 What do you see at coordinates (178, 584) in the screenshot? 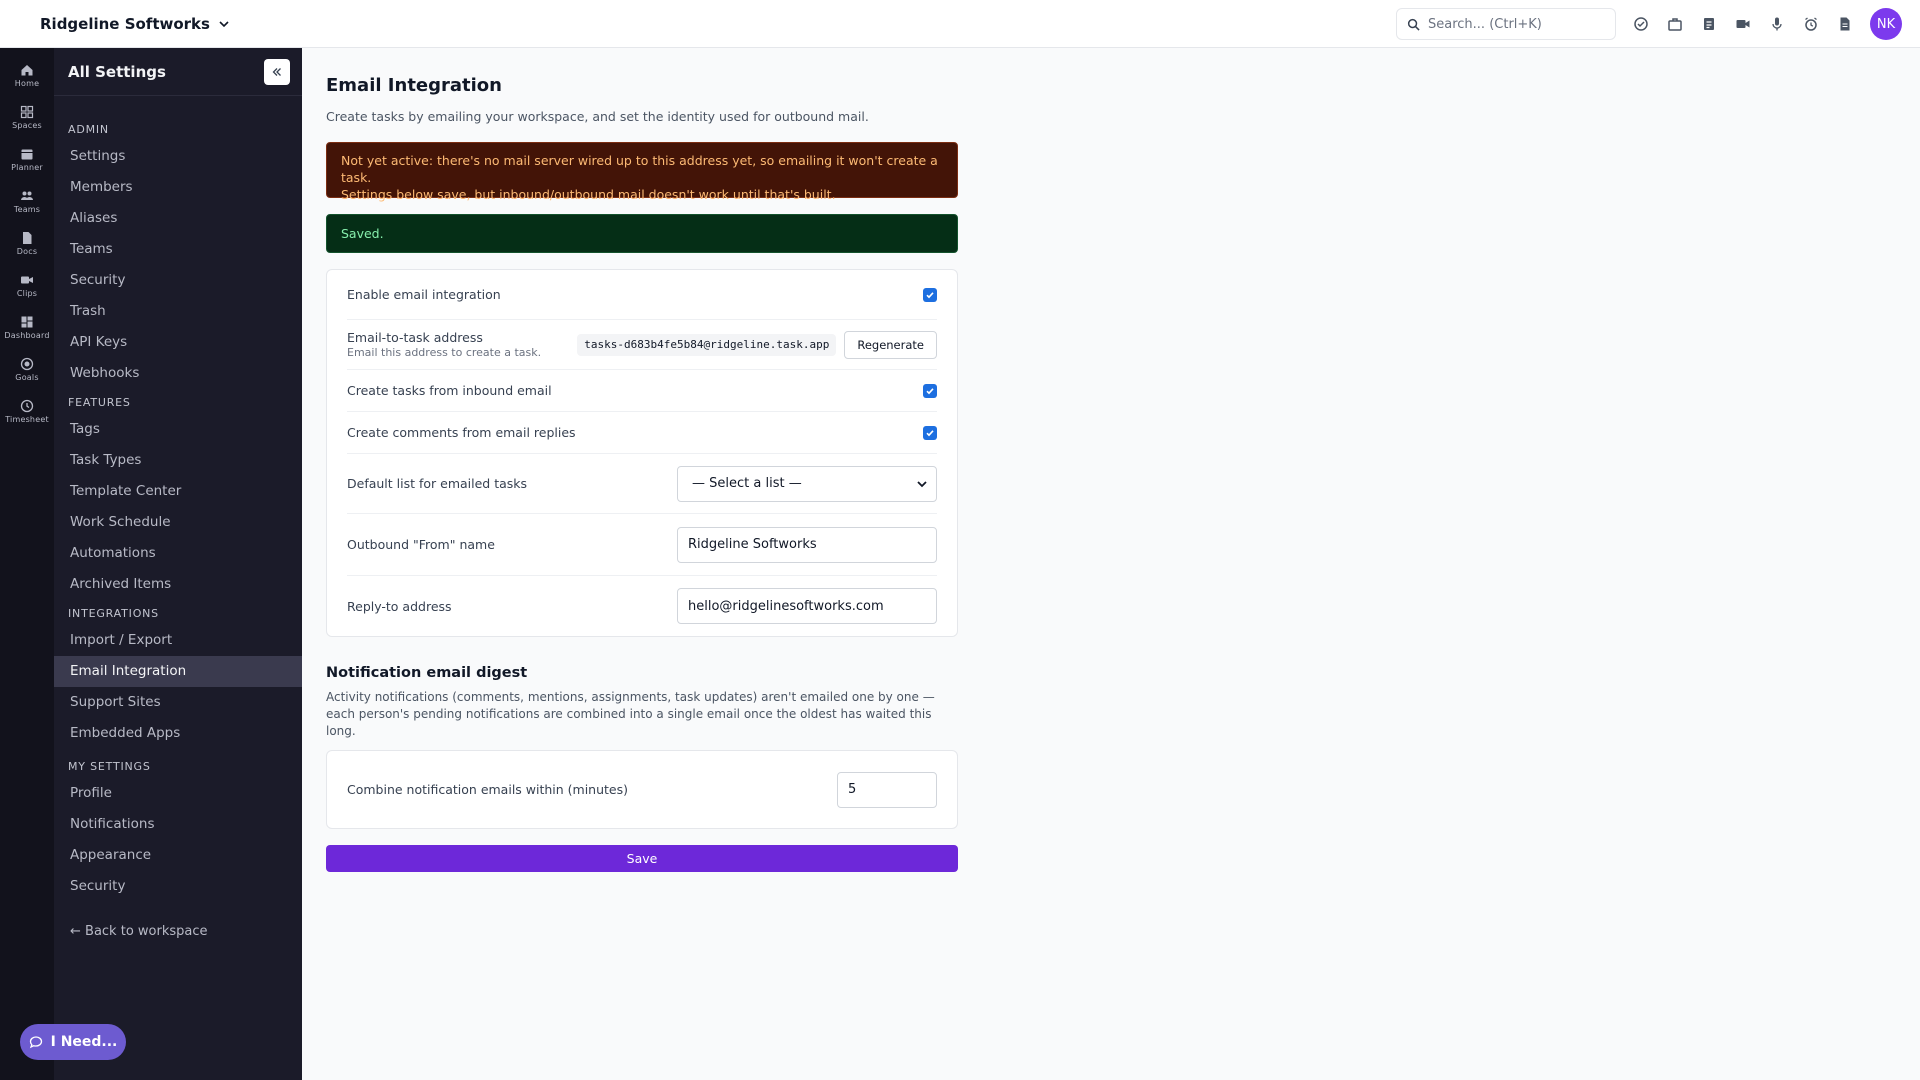
I see `sidebar-item-archived-items: Archived Items` at bounding box center [178, 584].